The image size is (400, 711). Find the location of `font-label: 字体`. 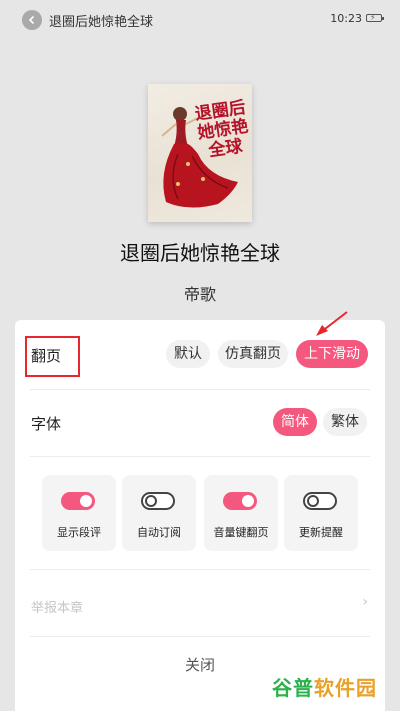

font-label: 字体 is located at coordinates (46, 424).